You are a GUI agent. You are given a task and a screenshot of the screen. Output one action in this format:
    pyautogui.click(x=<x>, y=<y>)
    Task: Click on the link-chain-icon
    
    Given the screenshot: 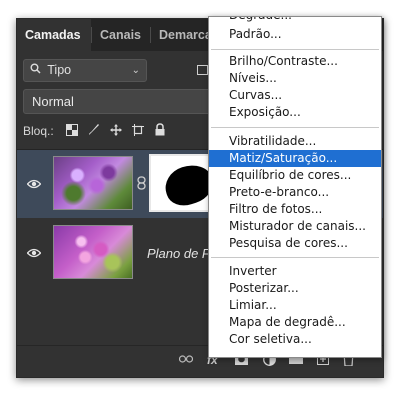 What is the action you would take?
    pyautogui.click(x=141, y=184)
    